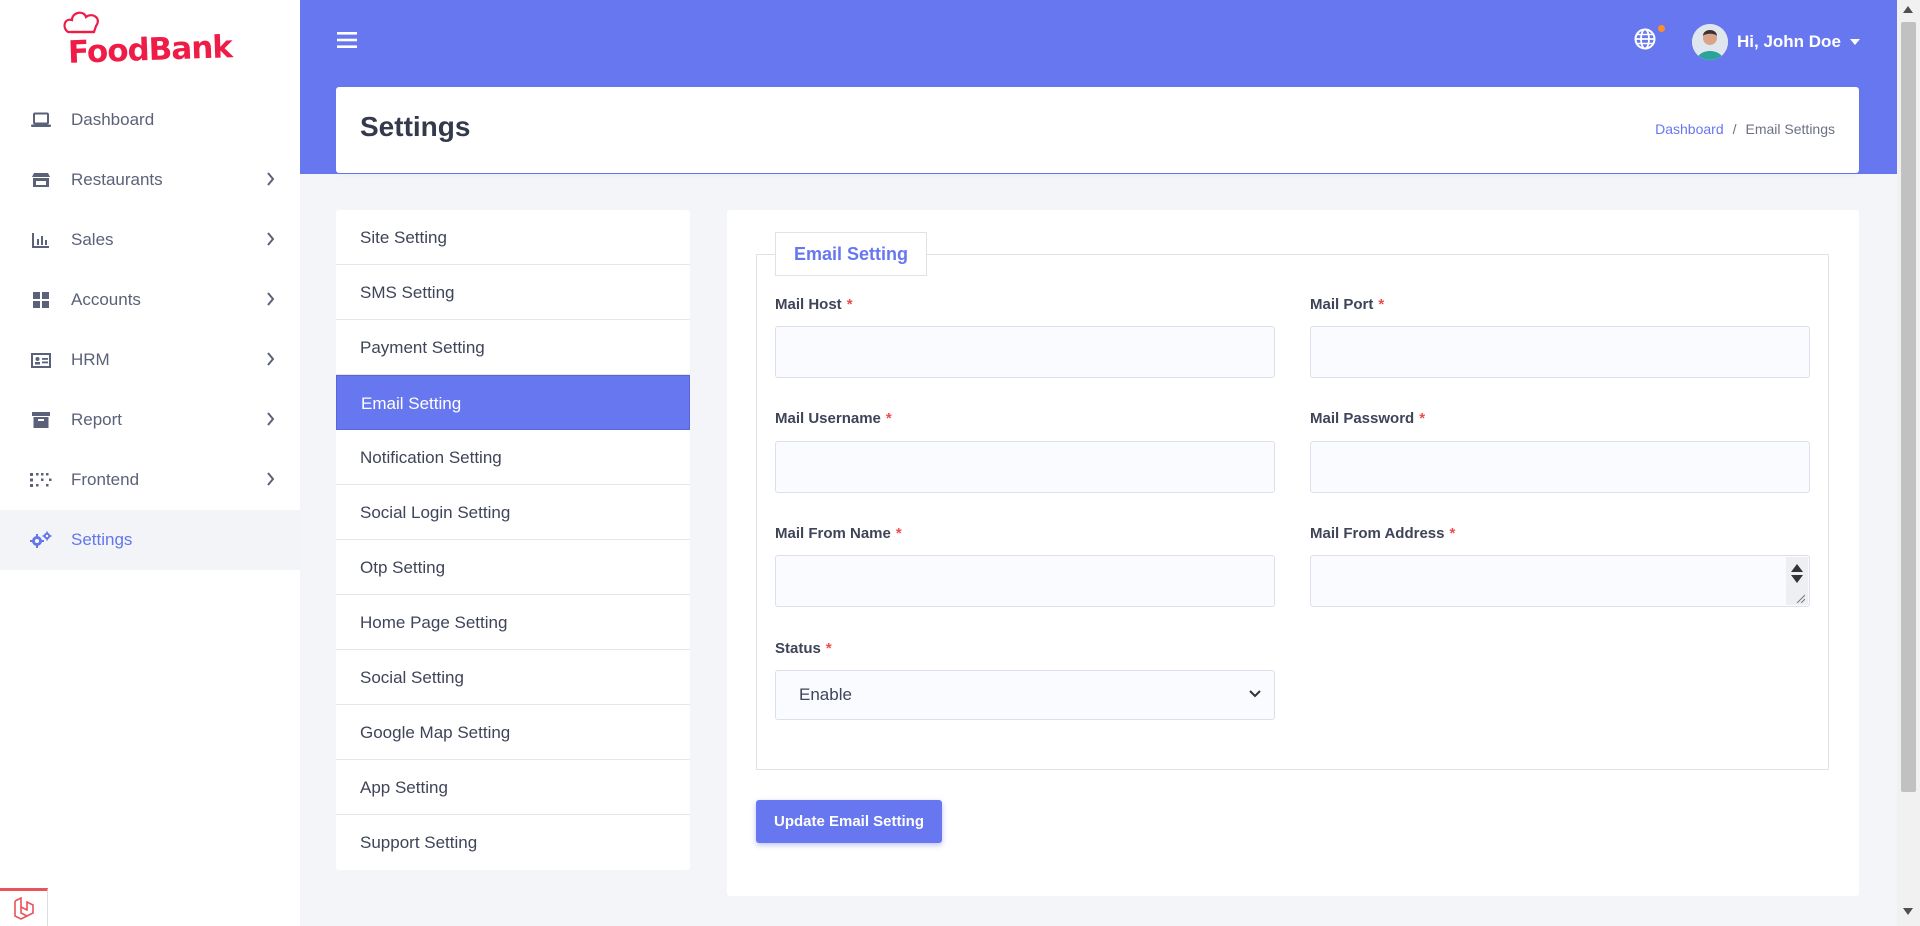 The width and height of the screenshot is (1920, 926). I want to click on status-selected-value: Enable, so click(825, 694).